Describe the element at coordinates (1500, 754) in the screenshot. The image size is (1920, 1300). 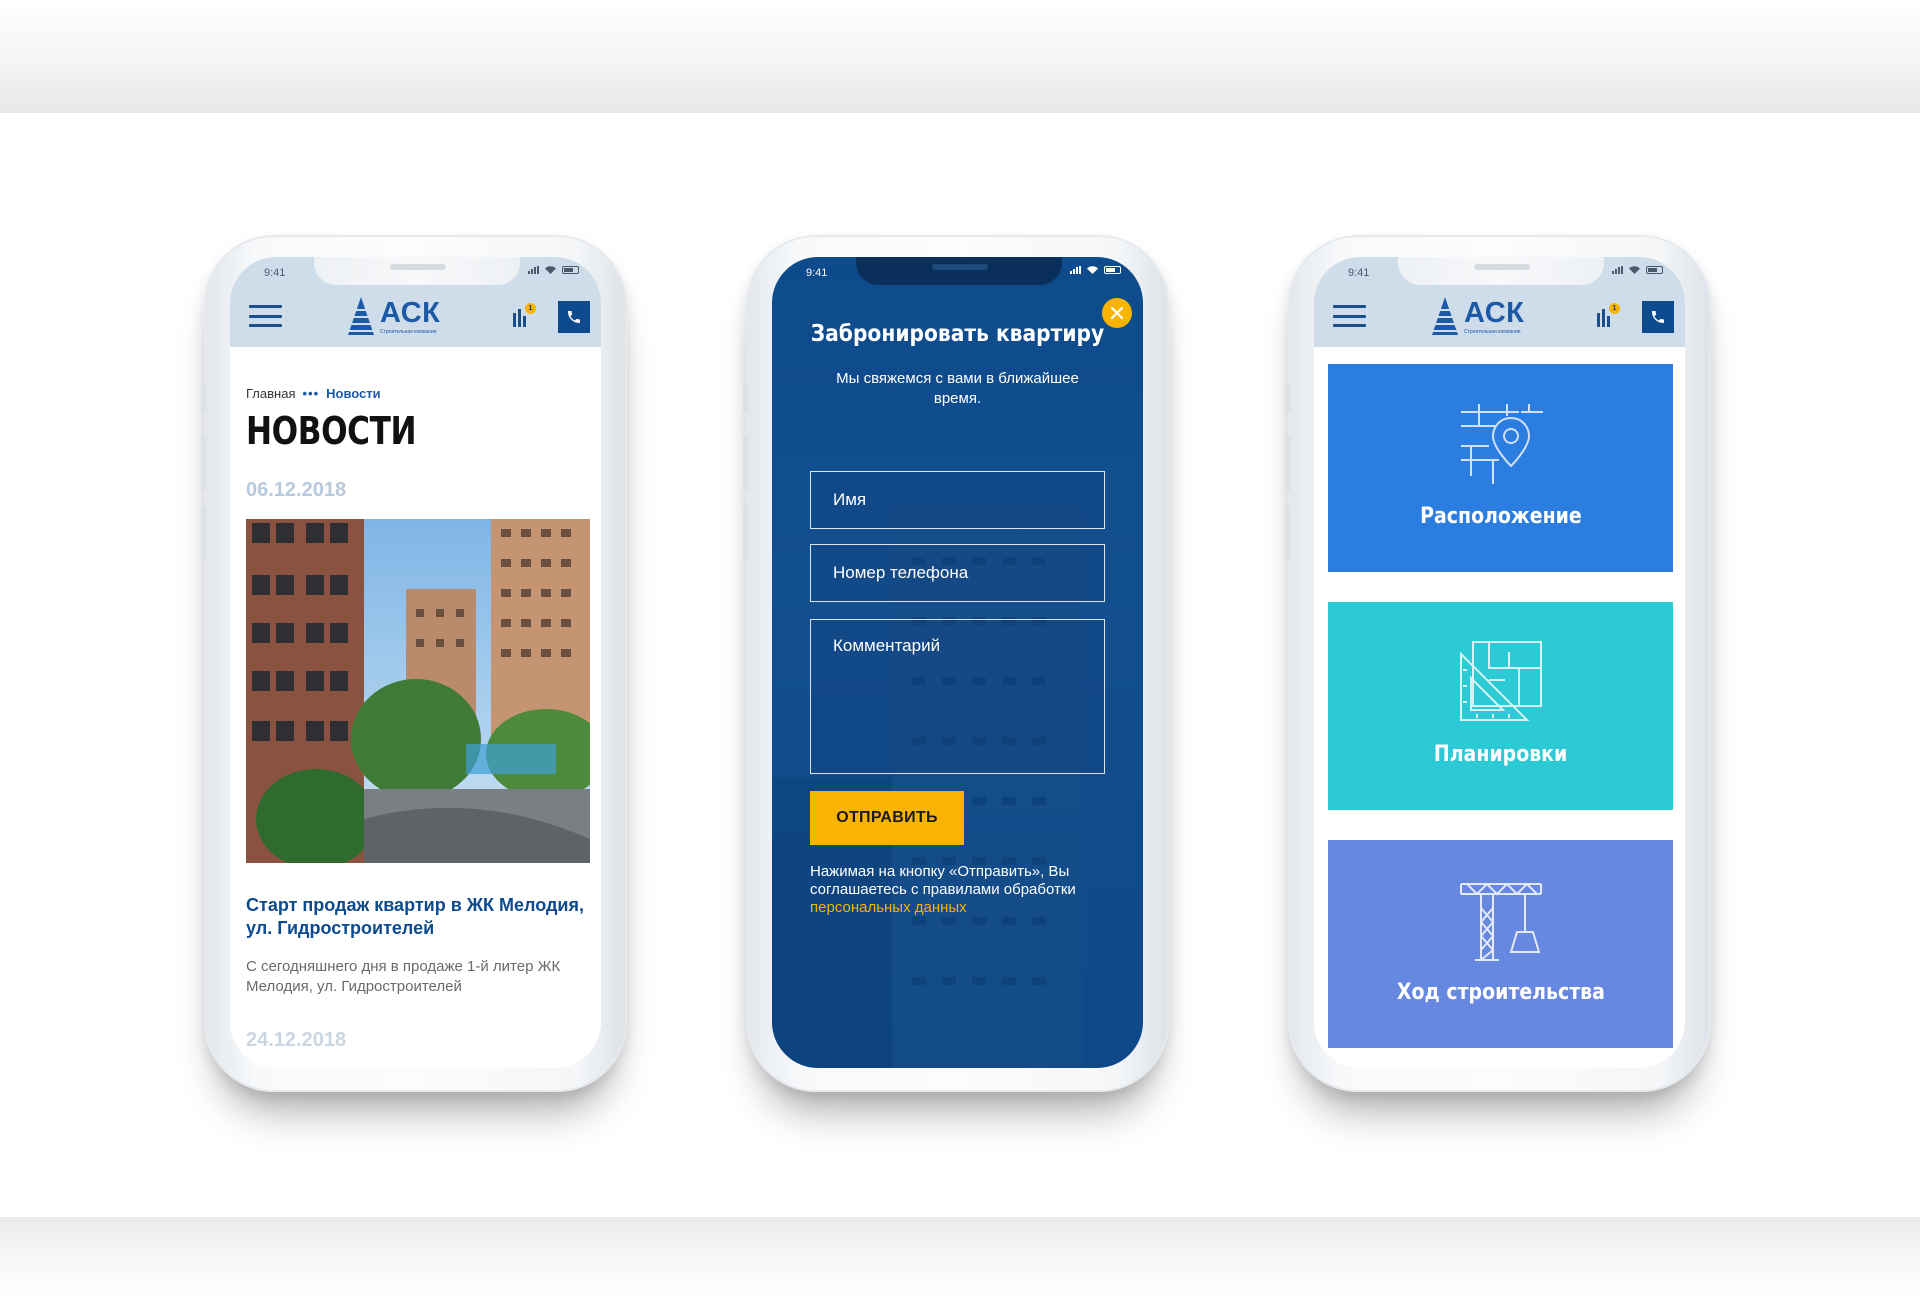
I see `tile-label: Планировки` at that location.